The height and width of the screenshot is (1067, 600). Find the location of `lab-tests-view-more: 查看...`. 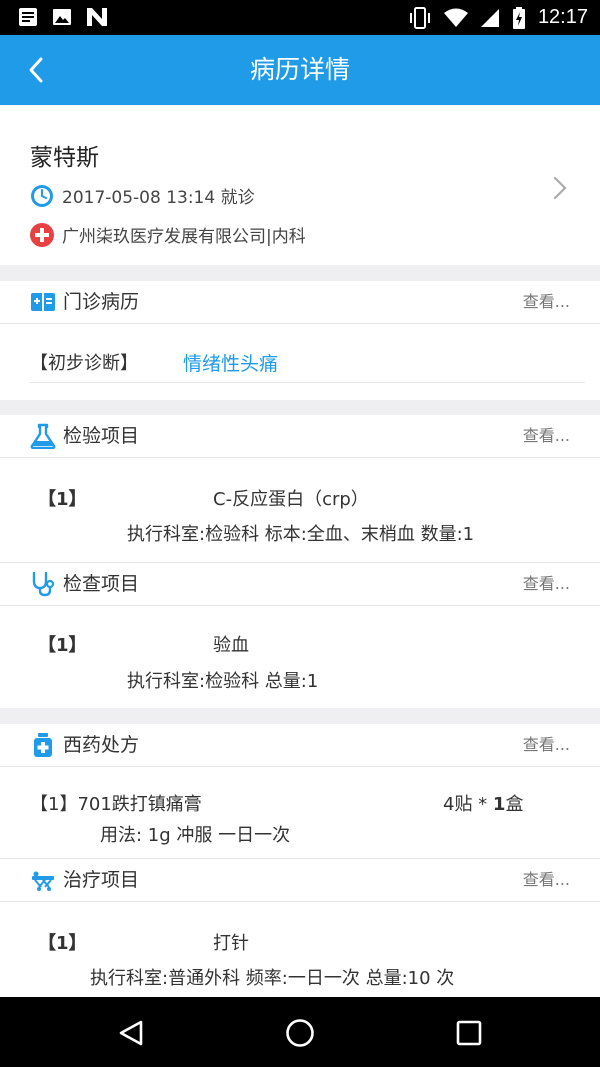

lab-tests-view-more: 查看... is located at coordinates (546, 436).